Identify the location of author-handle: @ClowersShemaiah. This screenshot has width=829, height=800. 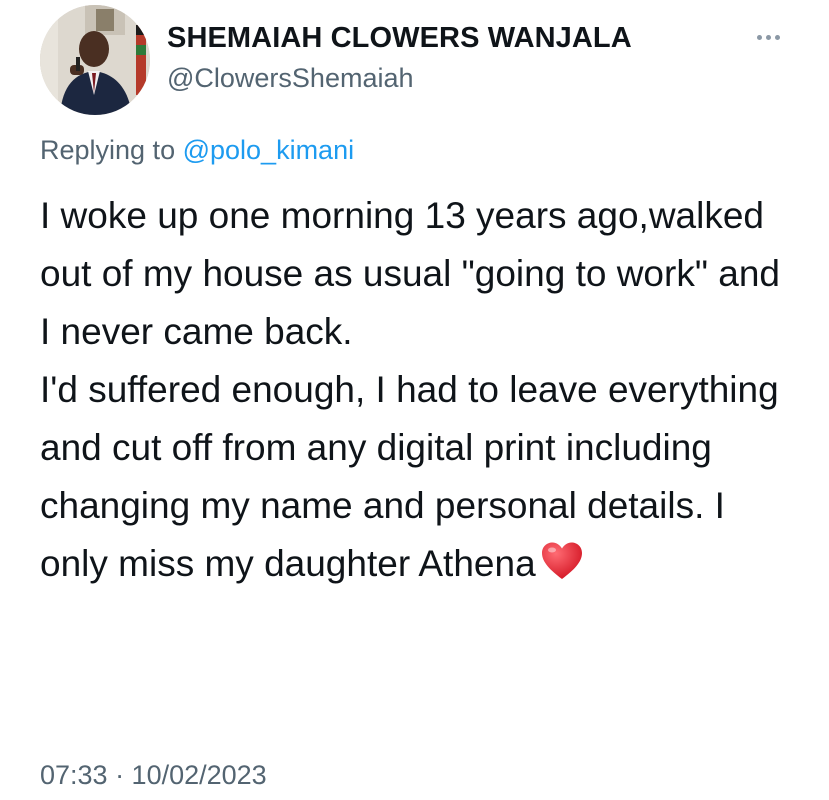
(290, 78).